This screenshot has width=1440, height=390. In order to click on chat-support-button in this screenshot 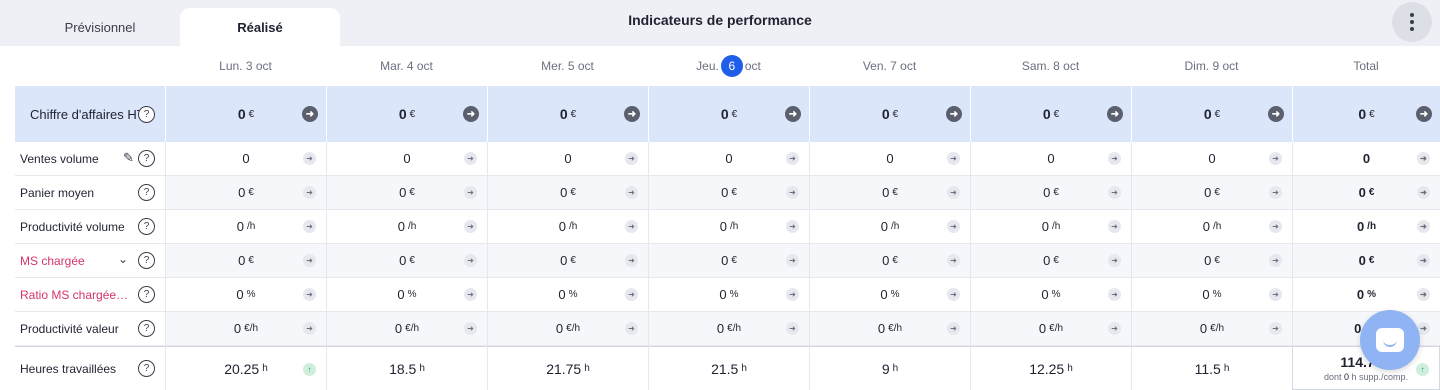, I will do `click(1390, 340)`.